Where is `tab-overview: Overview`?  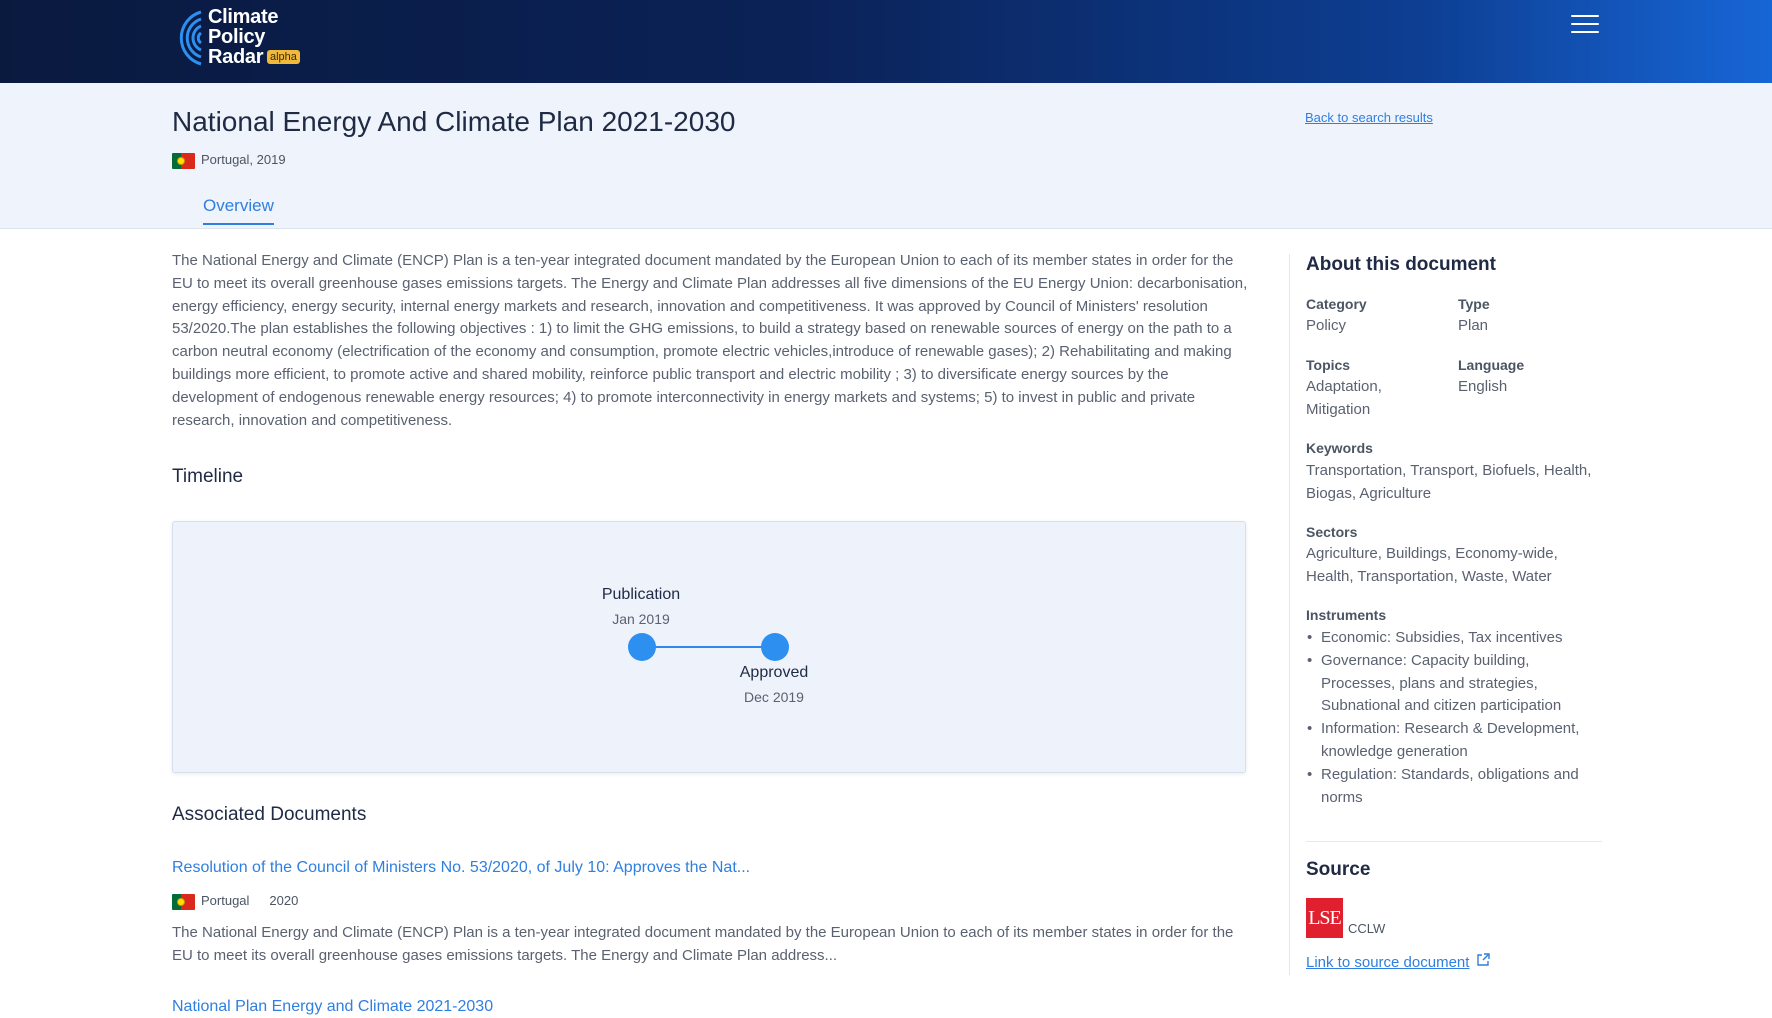
tab-overview: Overview is located at coordinates (238, 210).